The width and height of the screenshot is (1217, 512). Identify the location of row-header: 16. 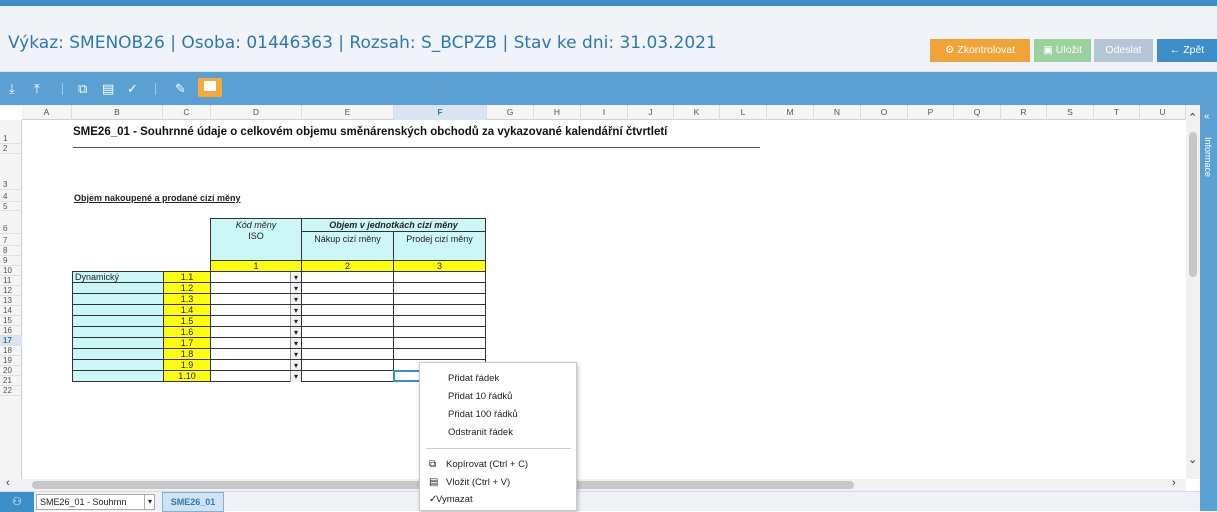
(11, 331).